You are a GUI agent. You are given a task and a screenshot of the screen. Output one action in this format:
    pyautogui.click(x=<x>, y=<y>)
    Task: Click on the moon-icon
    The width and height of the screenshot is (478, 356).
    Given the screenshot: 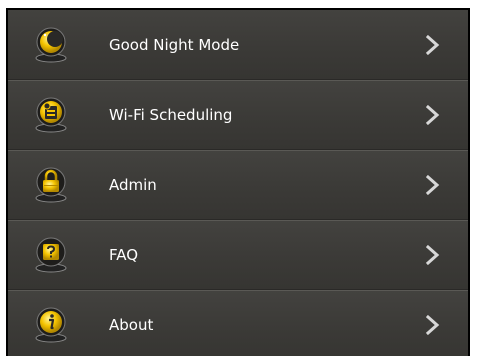 What is the action you would take?
    pyautogui.click(x=51, y=45)
    